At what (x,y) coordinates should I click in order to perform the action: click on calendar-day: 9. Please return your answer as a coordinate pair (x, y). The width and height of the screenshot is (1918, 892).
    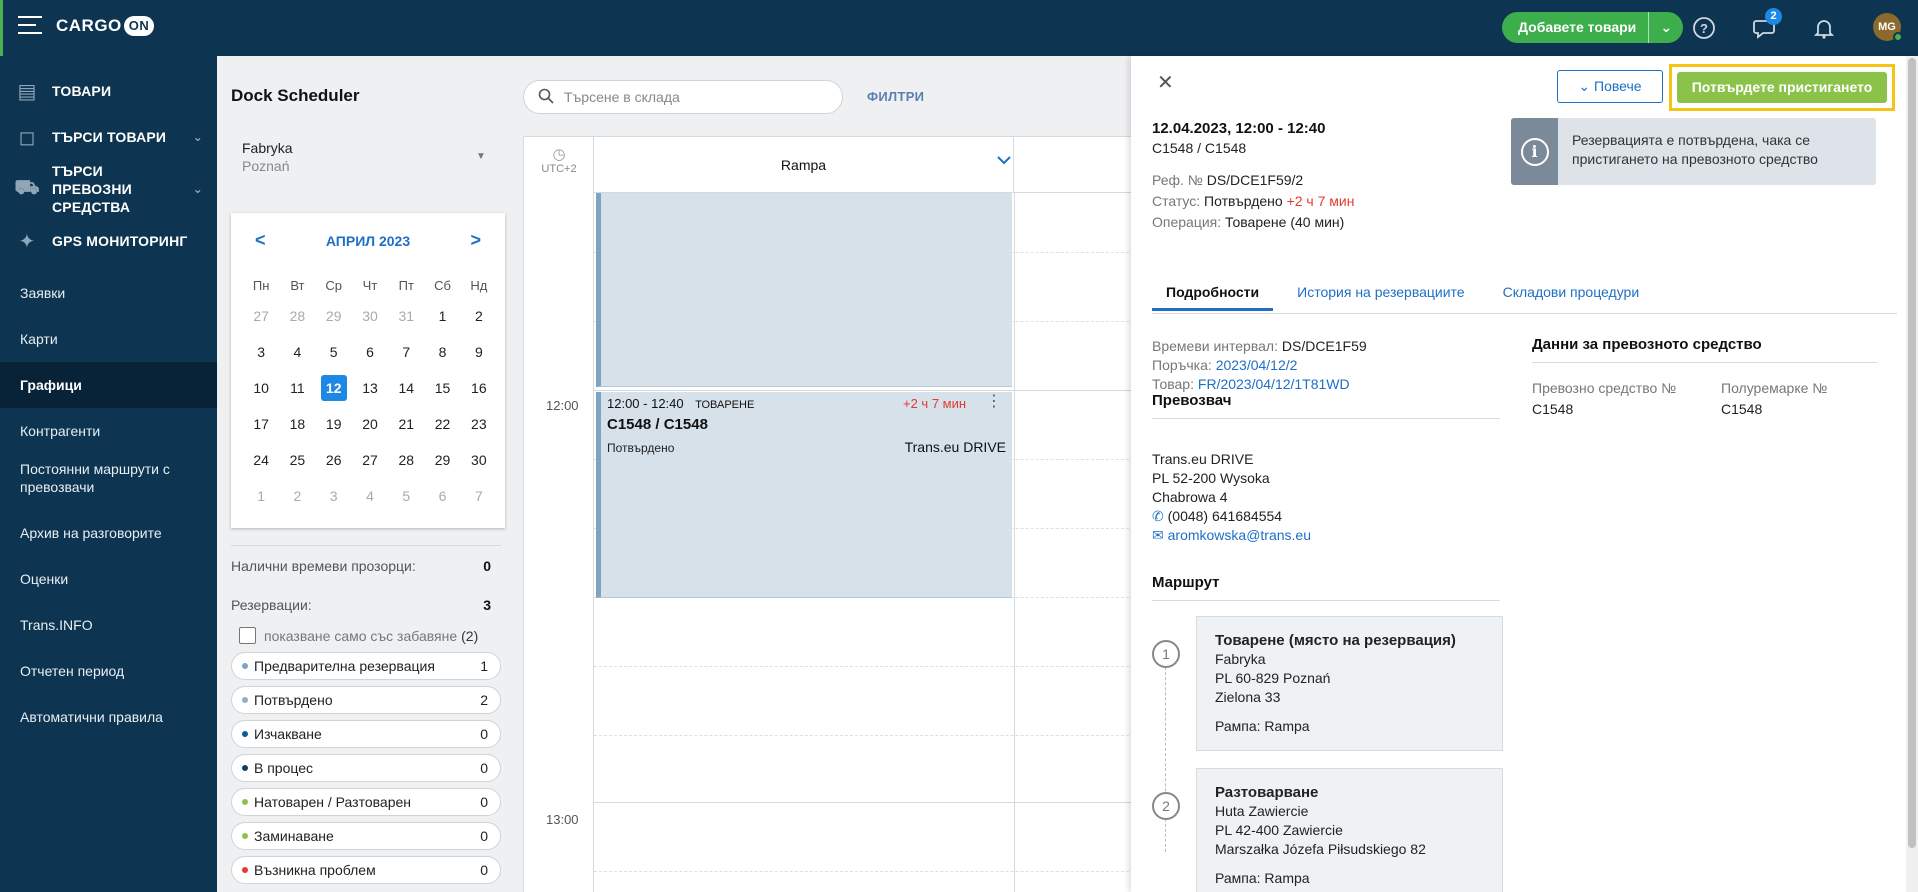
    Looking at the image, I should click on (479, 360).